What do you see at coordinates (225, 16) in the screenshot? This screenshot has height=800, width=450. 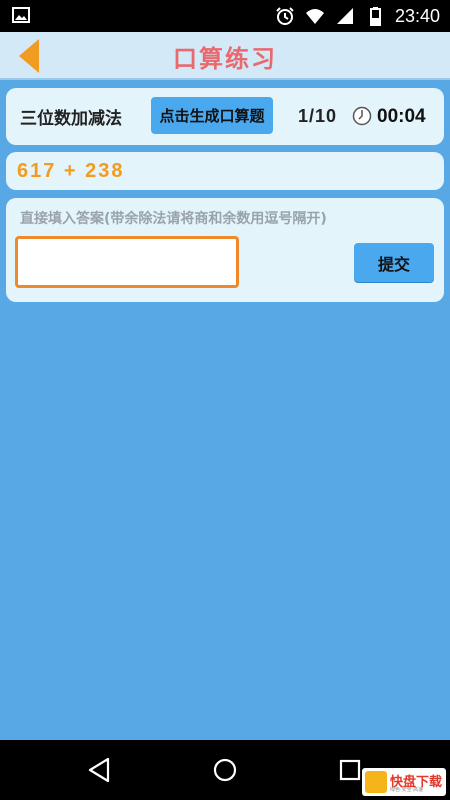 I see `status-bar: 23:40` at bounding box center [225, 16].